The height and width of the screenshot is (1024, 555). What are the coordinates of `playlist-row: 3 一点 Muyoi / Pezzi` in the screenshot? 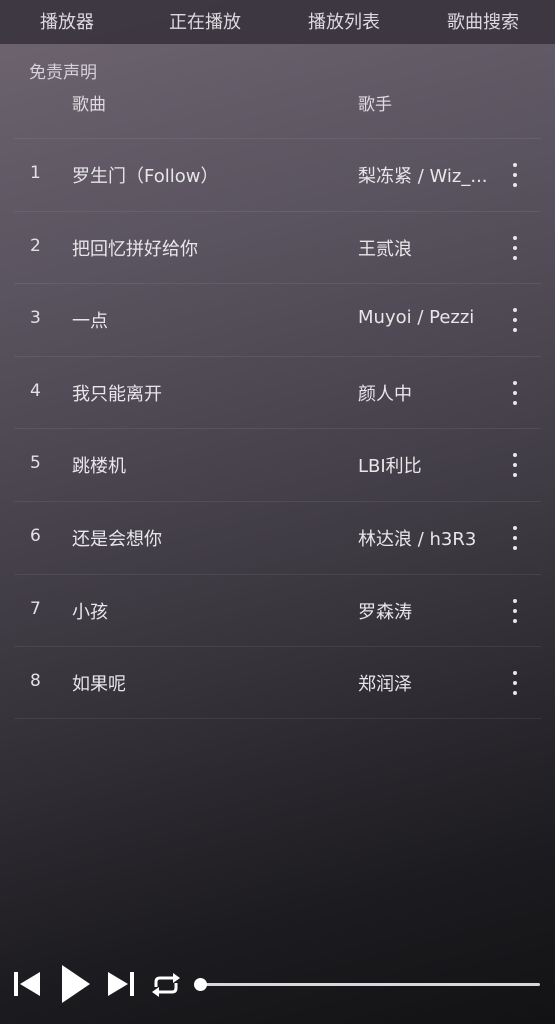 It's located at (277, 319).